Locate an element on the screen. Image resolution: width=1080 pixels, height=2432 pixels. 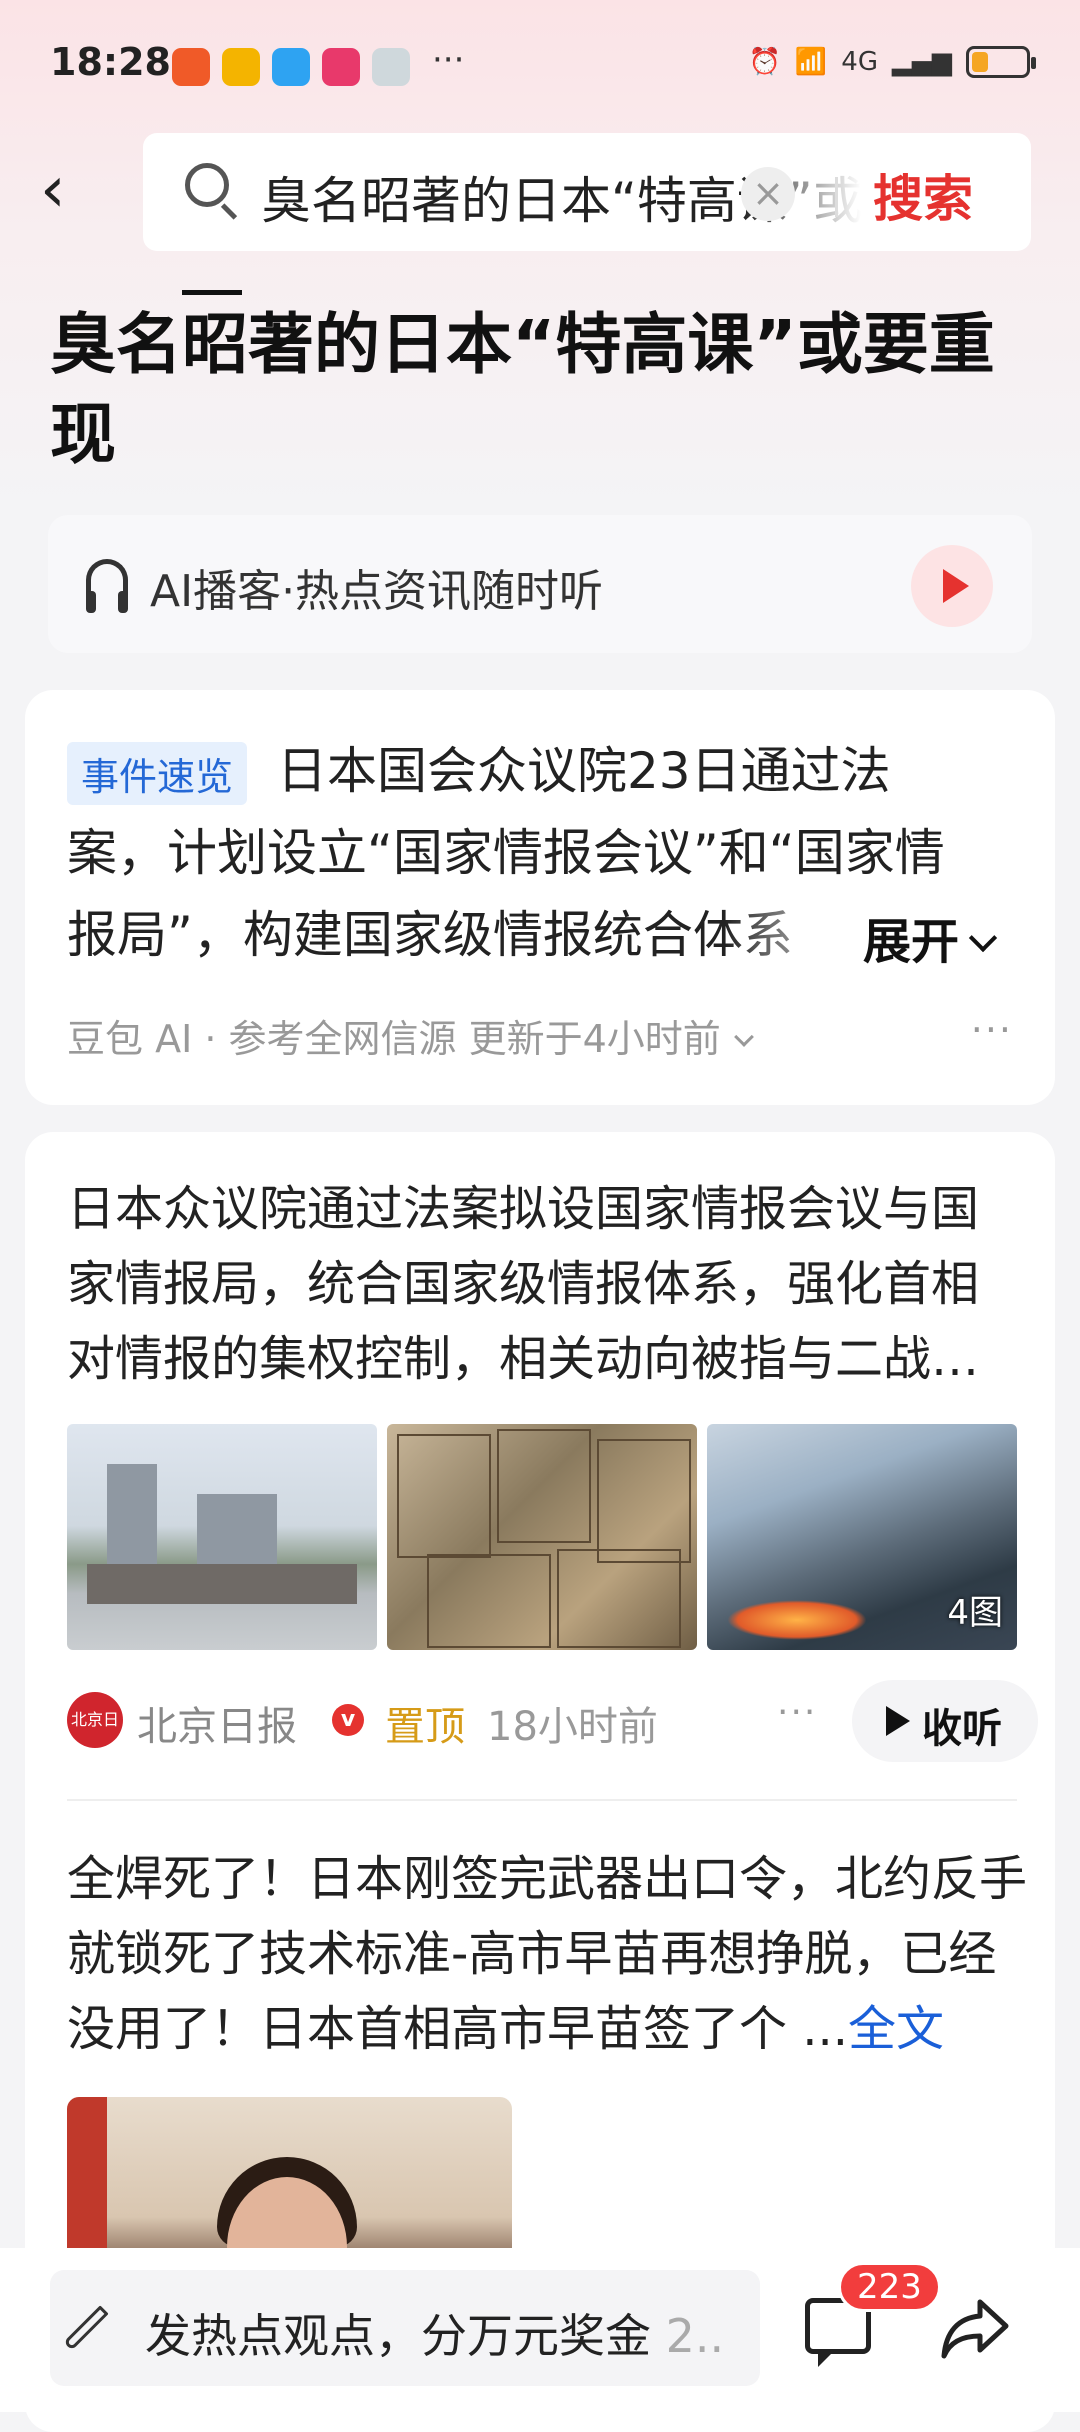
network-type: 4G is located at coordinates (859, 62).